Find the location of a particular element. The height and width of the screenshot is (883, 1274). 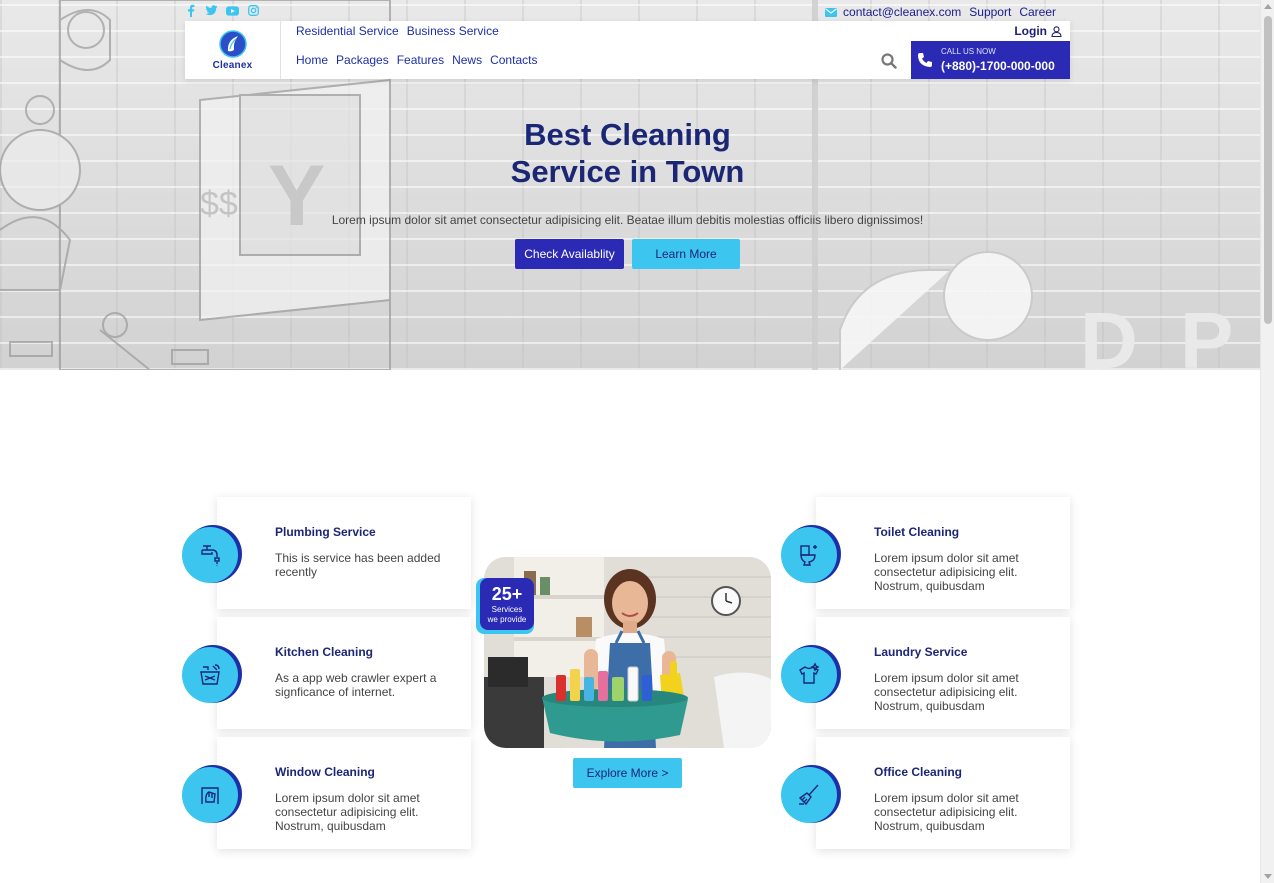

service-icon-office is located at coordinates (811, 795).